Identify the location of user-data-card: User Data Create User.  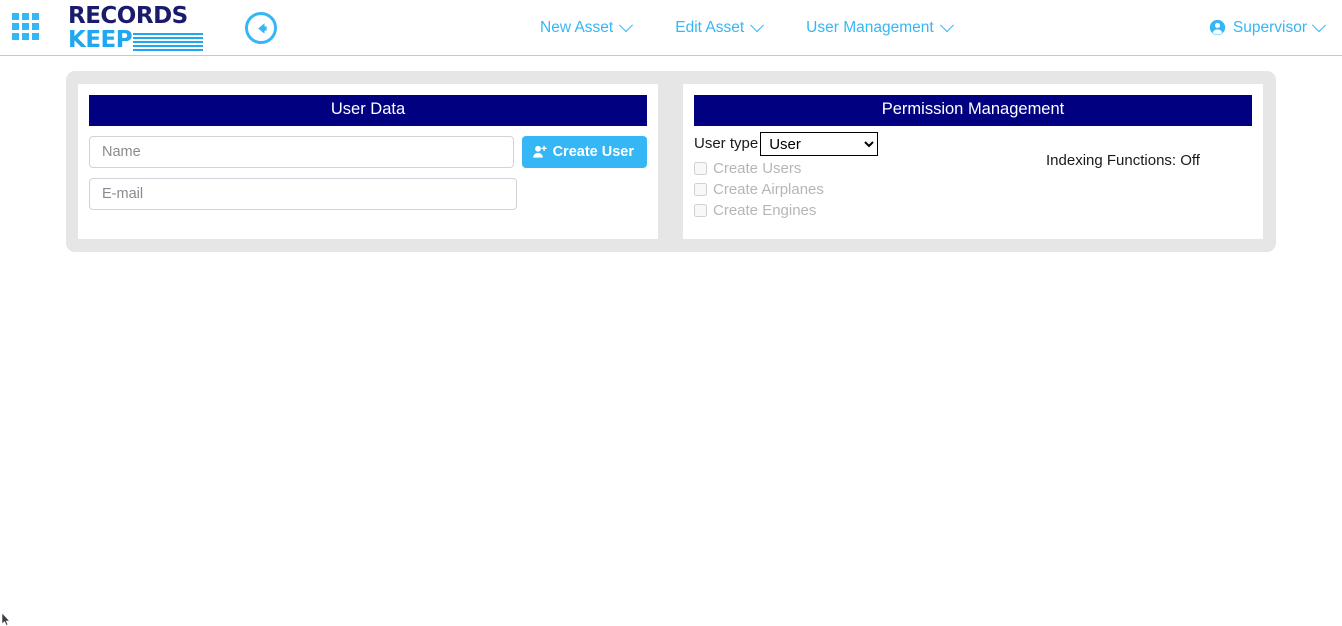
(368, 161).